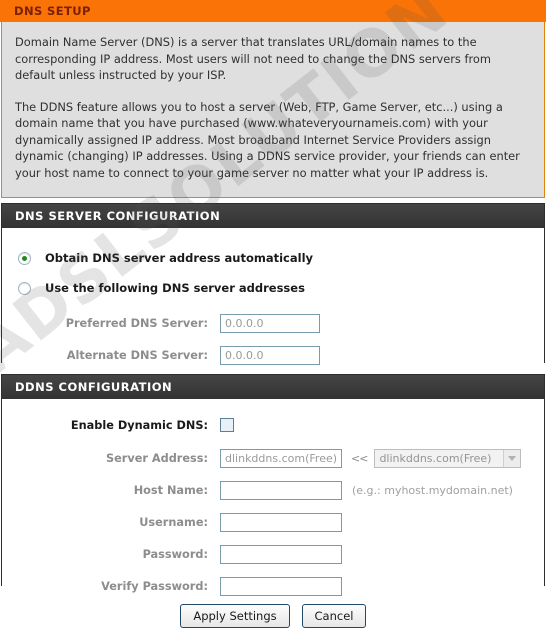 The height and width of the screenshot is (640, 546). Describe the element at coordinates (137, 355) in the screenshot. I see `alternate-dns-label: Alternate DNS Server:` at that location.